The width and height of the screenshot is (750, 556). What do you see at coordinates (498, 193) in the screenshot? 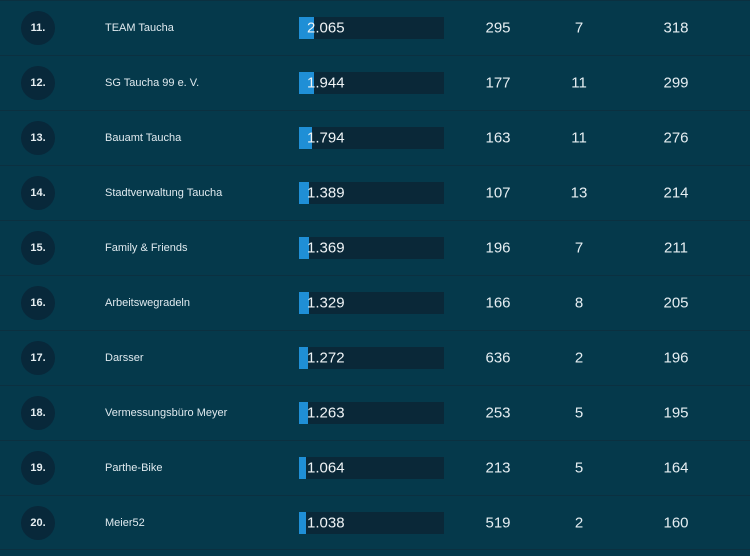
I see `stat-column-1: 107` at bounding box center [498, 193].